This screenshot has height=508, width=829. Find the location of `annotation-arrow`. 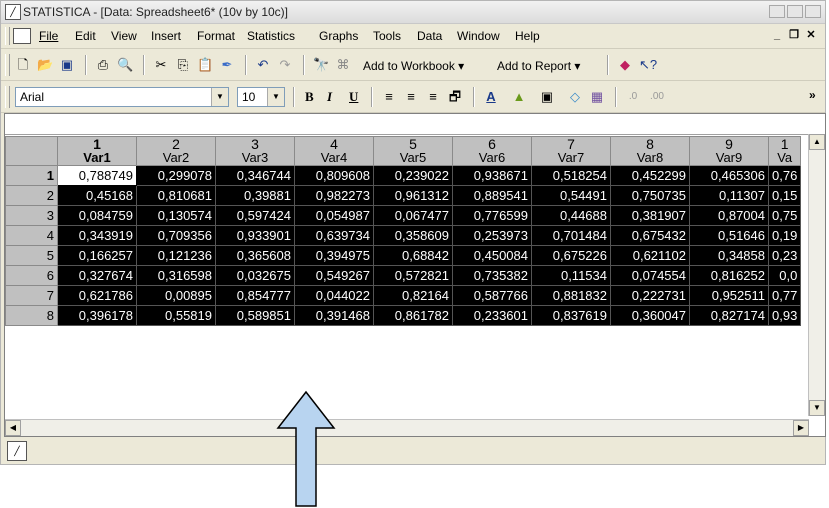

annotation-arrow is located at coordinates (306, 448).